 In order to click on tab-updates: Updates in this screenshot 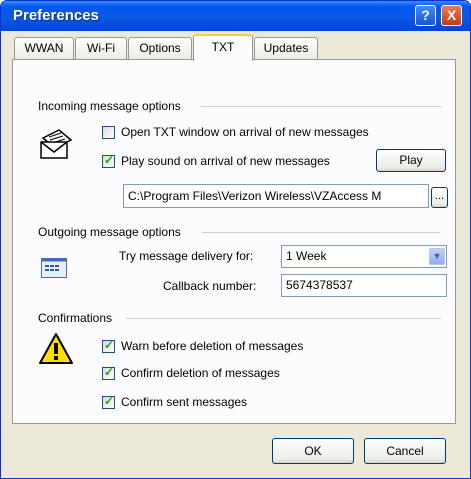, I will do `click(286, 48)`.